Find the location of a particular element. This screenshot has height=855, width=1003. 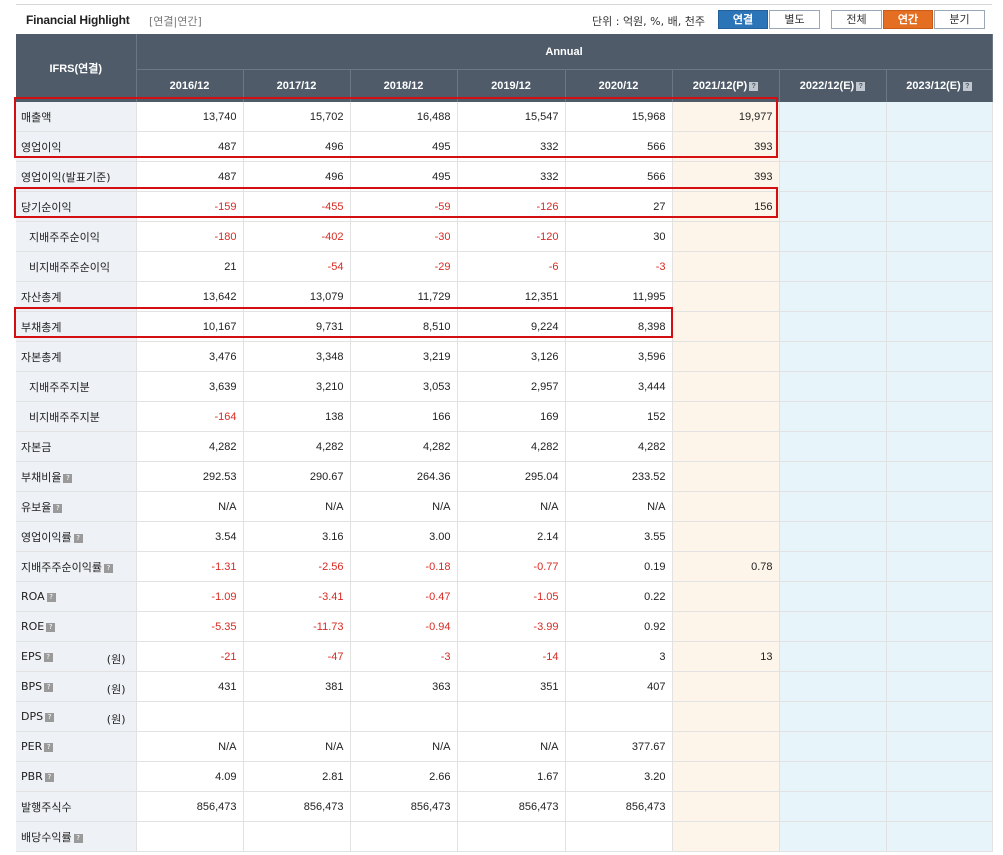

value-cell: -455 is located at coordinates (297, 206).